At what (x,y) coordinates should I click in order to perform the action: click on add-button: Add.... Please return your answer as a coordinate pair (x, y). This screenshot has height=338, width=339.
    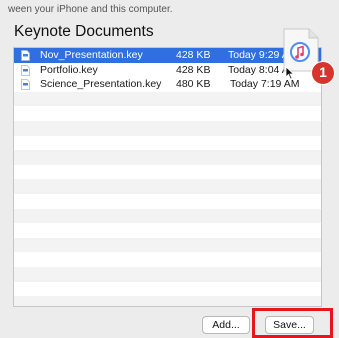
    Looking at the image, I should click on (226, 325).